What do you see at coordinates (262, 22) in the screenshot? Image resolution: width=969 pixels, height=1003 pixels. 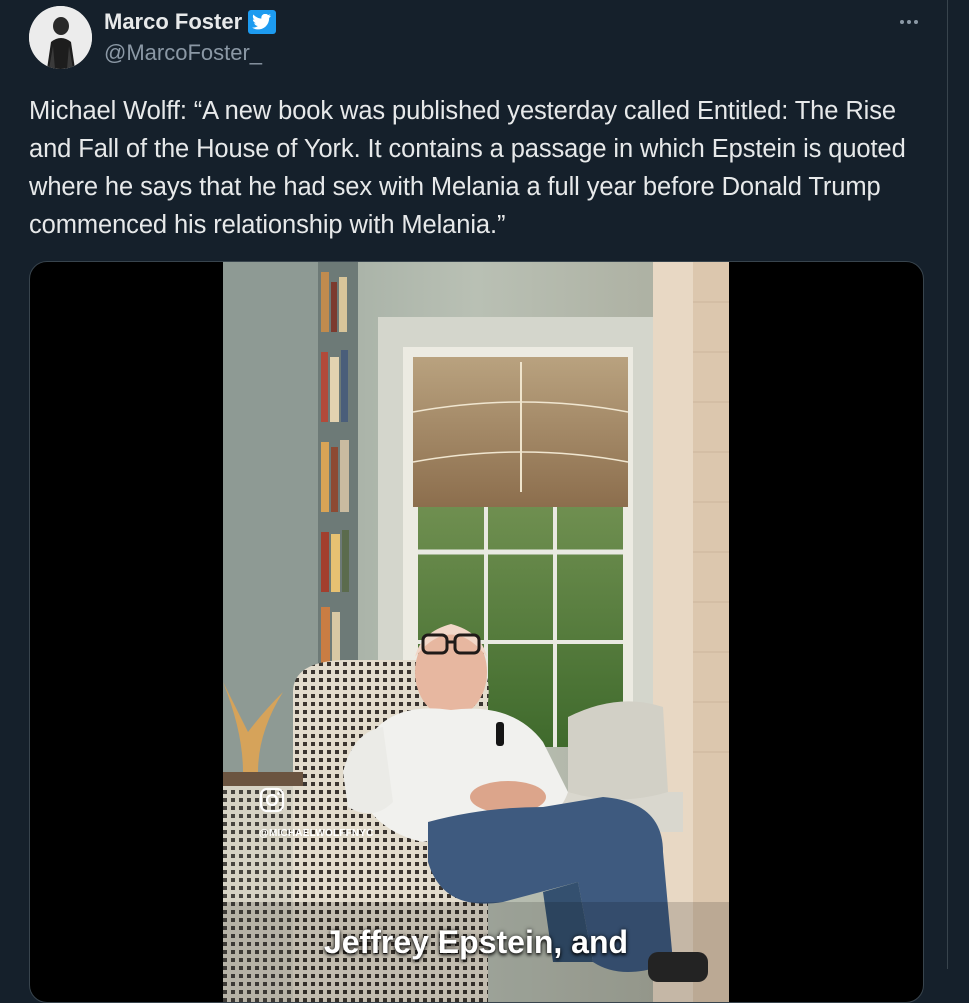 I see `verified-badge-icon` at bounding box center [262, 22].